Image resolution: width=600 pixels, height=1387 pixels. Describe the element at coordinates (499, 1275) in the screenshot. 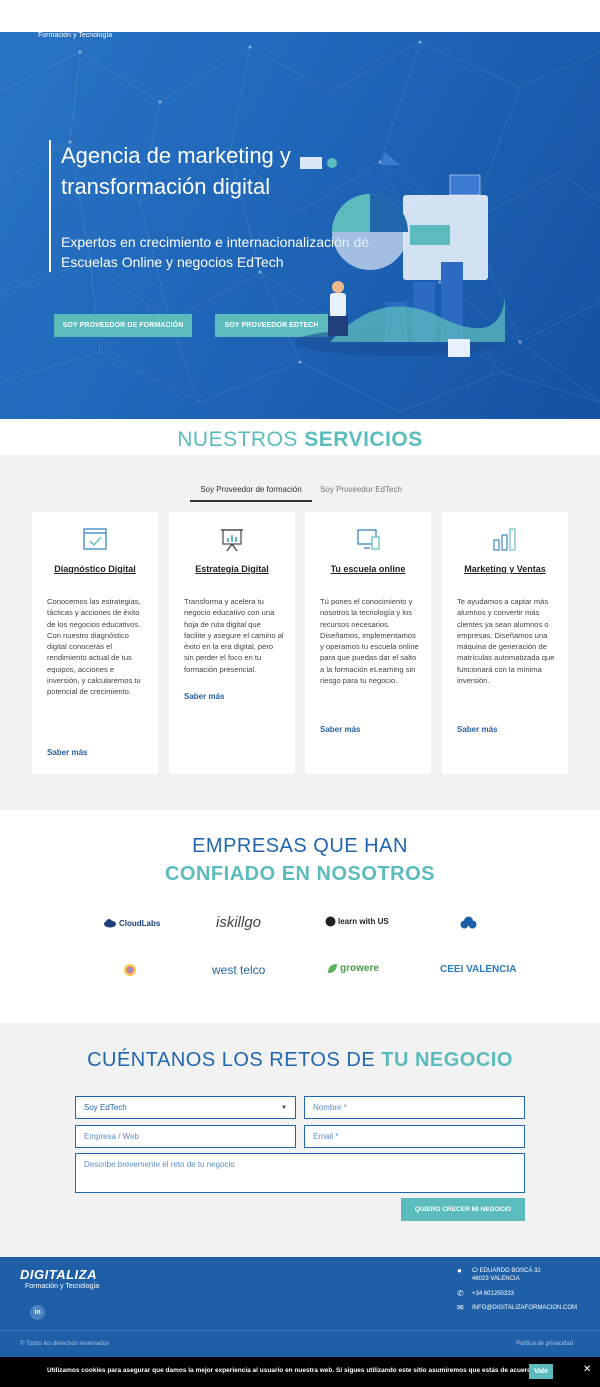

I see `footer-address: ● C/ EDUARDO BOSCÁ 32 46023 VALENCIA` at that location.